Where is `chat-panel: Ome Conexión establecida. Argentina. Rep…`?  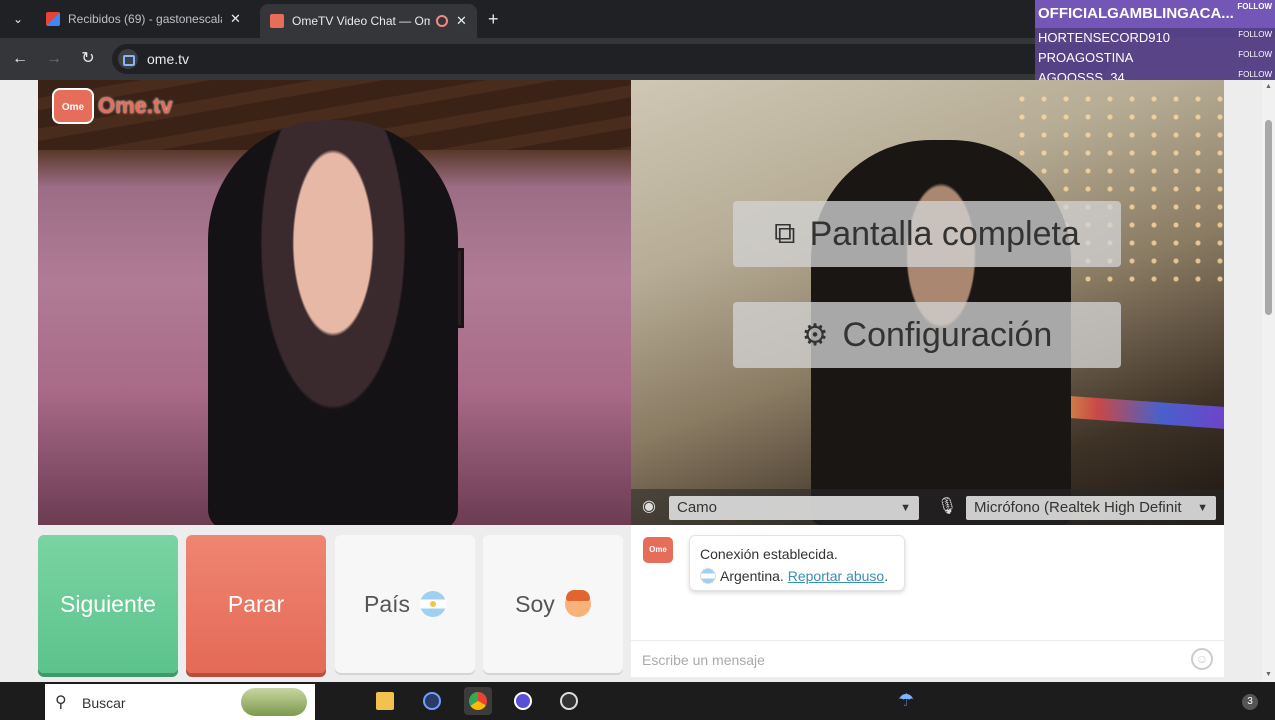 chat-panel: Ome Conexión establecida. Argentina. Rep… is located at coordinates (927, 601).